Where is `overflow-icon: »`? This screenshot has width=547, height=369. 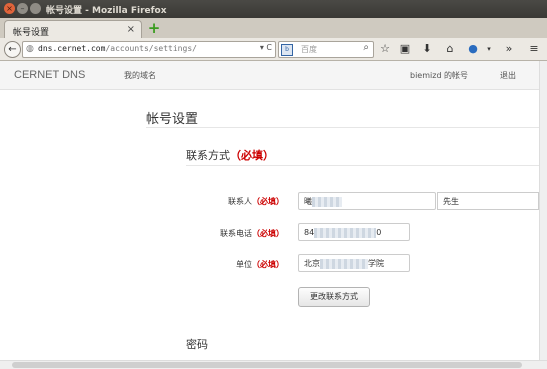 overflow-icon: » is located at coordinates (509, 49).